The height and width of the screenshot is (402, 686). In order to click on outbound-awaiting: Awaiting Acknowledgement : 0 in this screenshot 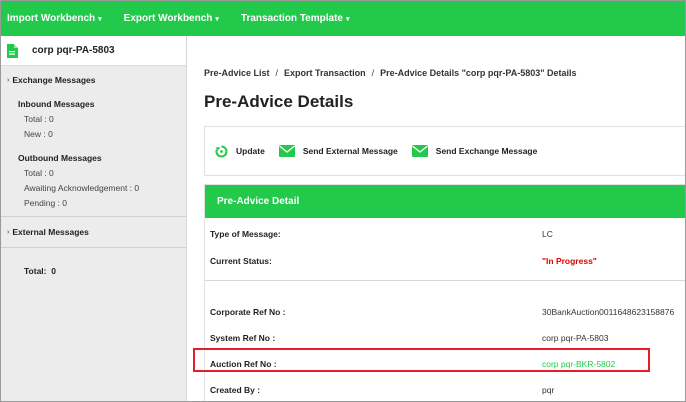, I will do `click(82, 188)`.